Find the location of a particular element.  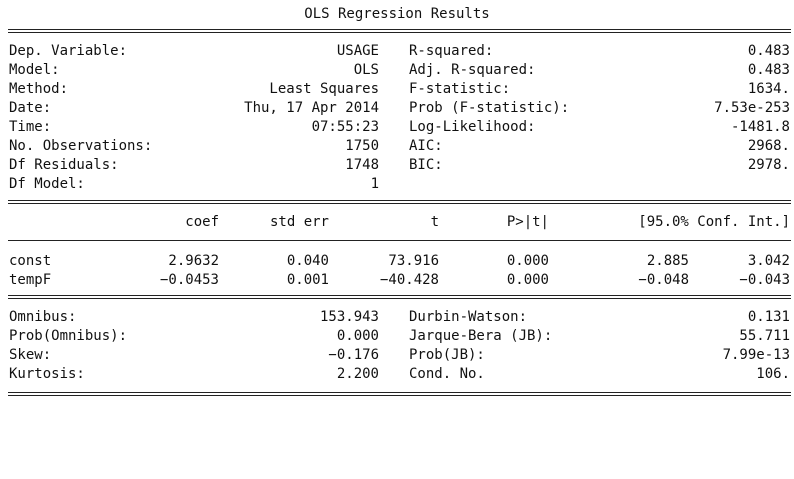

rule-bottom is located at coordinates (399, 394).